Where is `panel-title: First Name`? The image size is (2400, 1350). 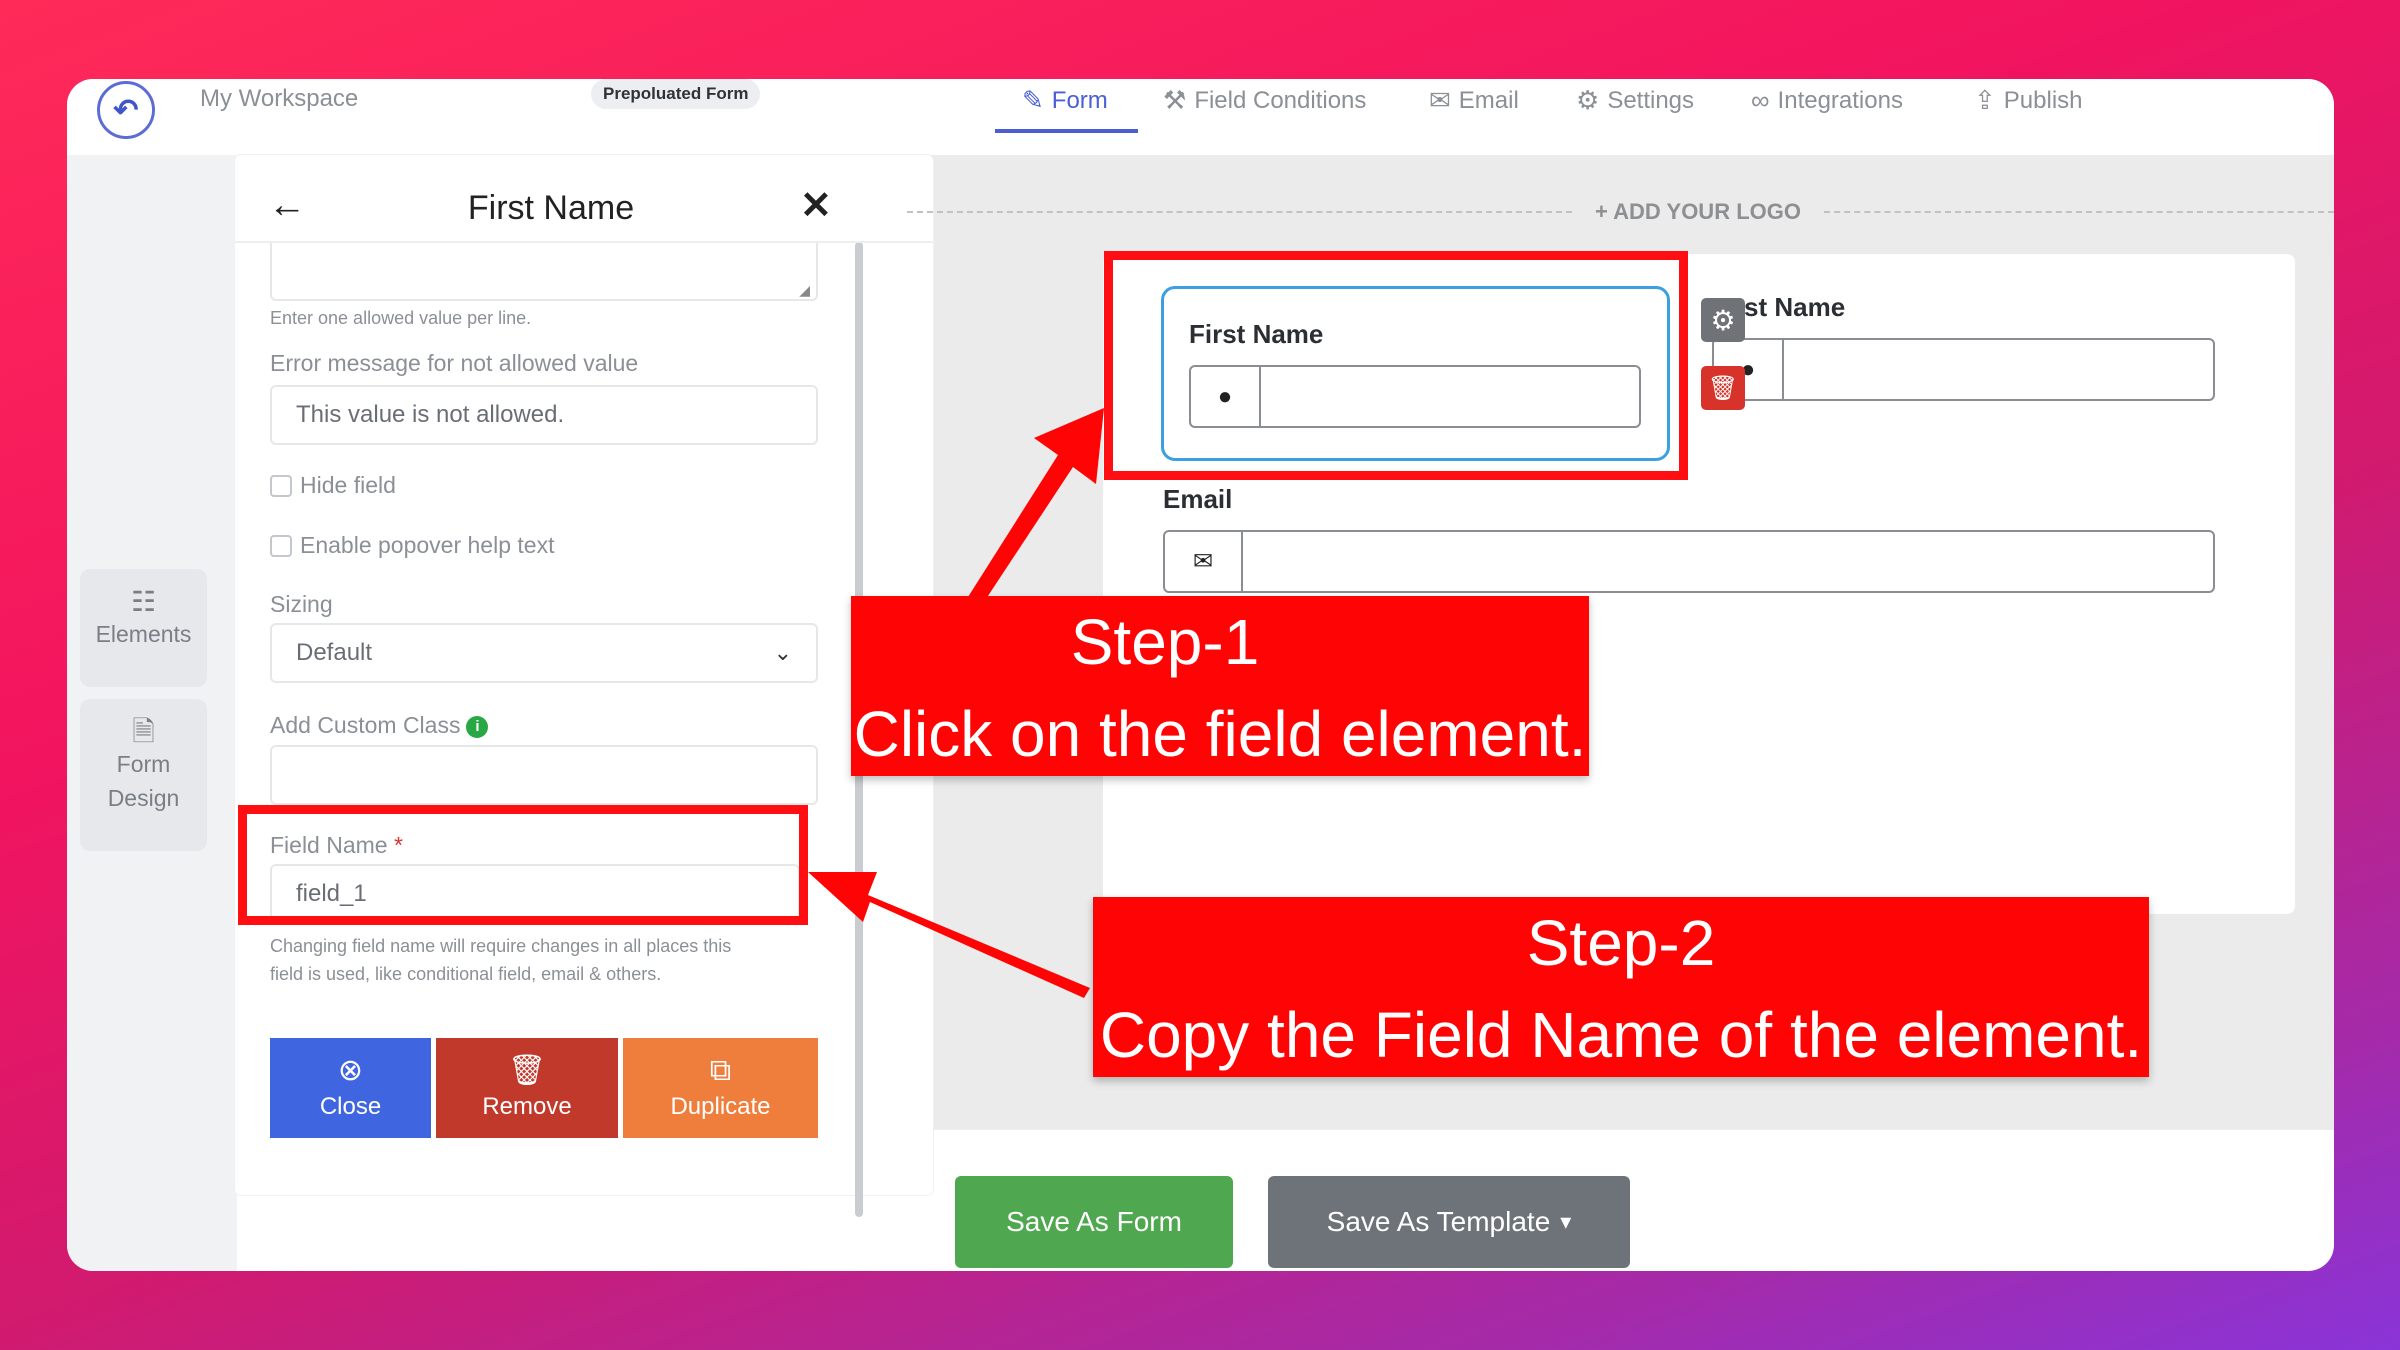 panel-title: First Name is located at coordinates (551, 208).